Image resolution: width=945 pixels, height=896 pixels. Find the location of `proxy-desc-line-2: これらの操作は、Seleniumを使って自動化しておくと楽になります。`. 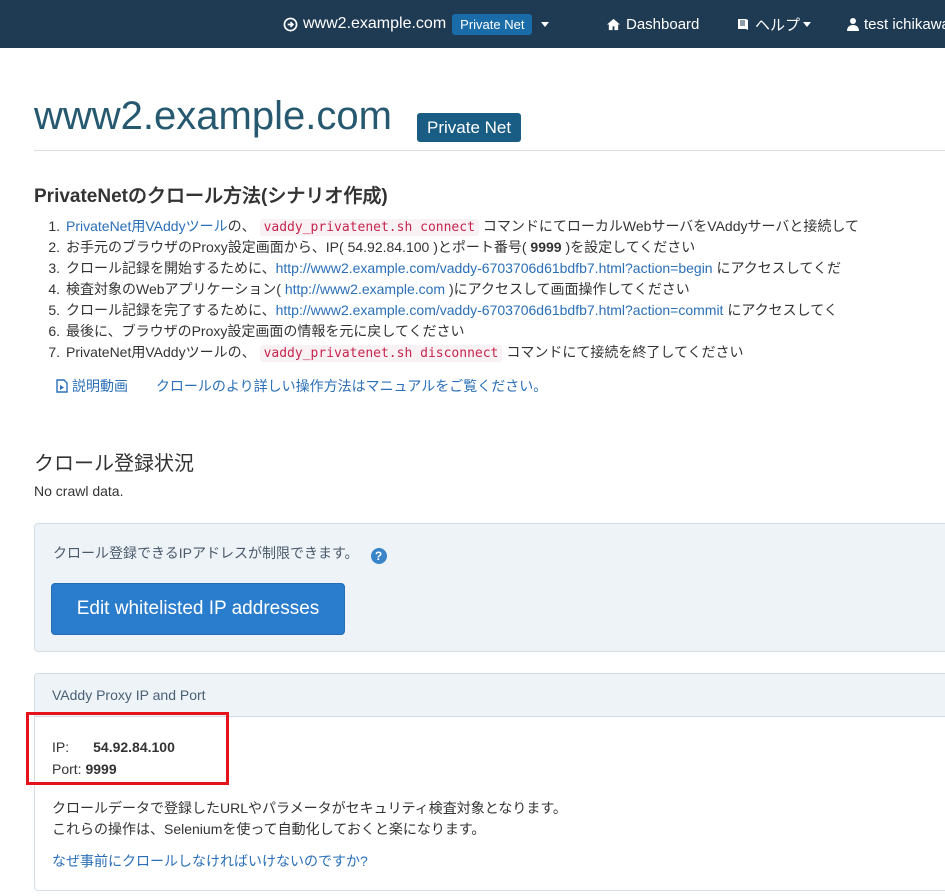

proxy-desc-line-2: これらの操作は、Seleniumを使って自動化しておくと楽になります。 is located at coordinates (269, 829).